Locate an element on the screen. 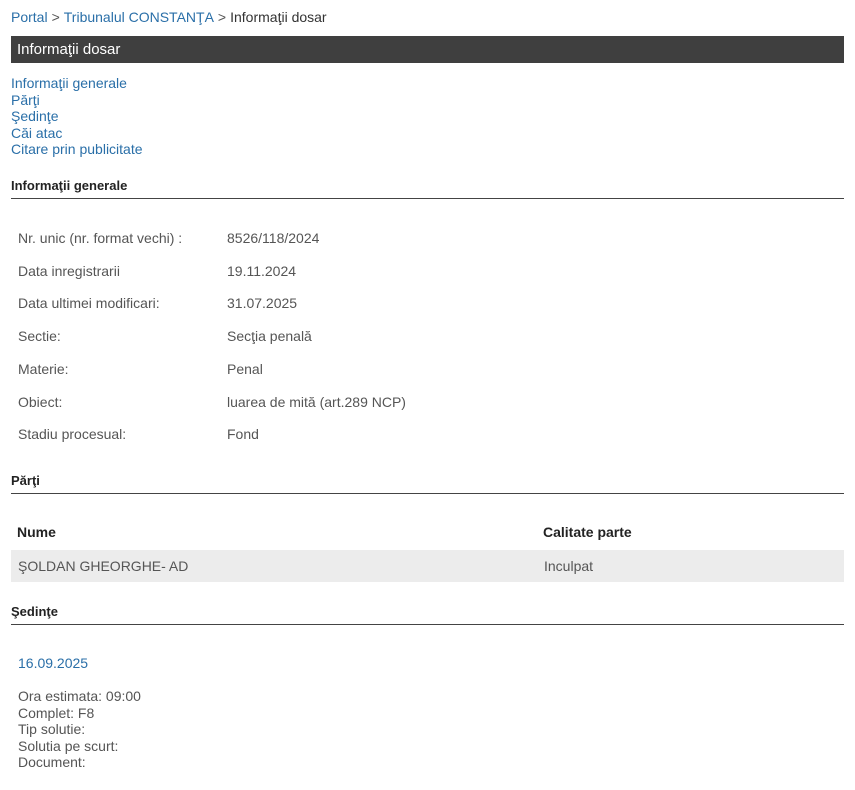 The height and width of the screenshot is (790, 855). info-value: Penal is located at coordinates (245, 369).